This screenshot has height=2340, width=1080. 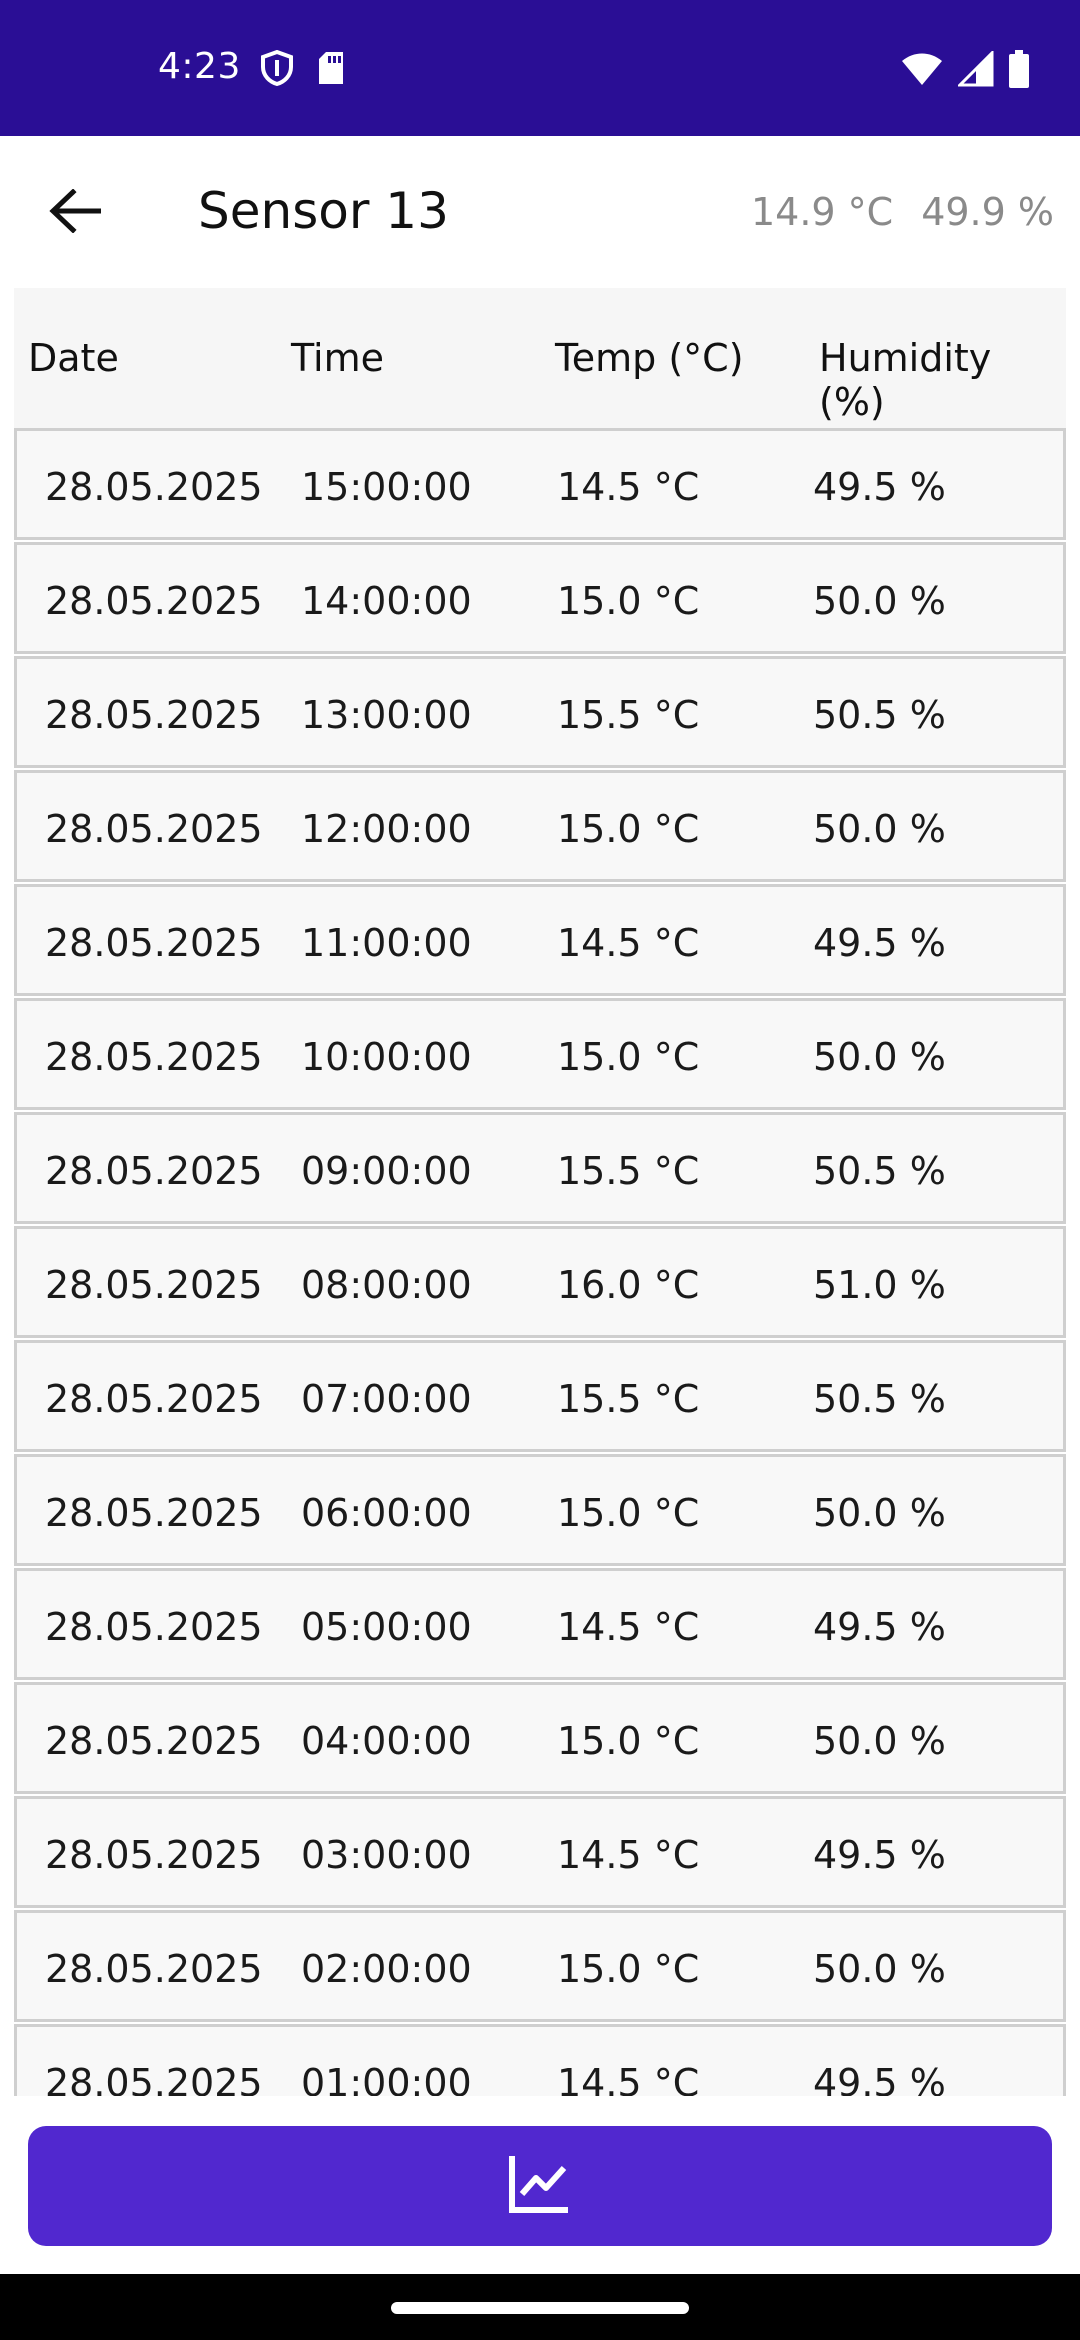 What do you see at coordinates (822, 212) in the screenshot?
I see `current-temperature: 14.9 °C` at bounding box center [822, 212].